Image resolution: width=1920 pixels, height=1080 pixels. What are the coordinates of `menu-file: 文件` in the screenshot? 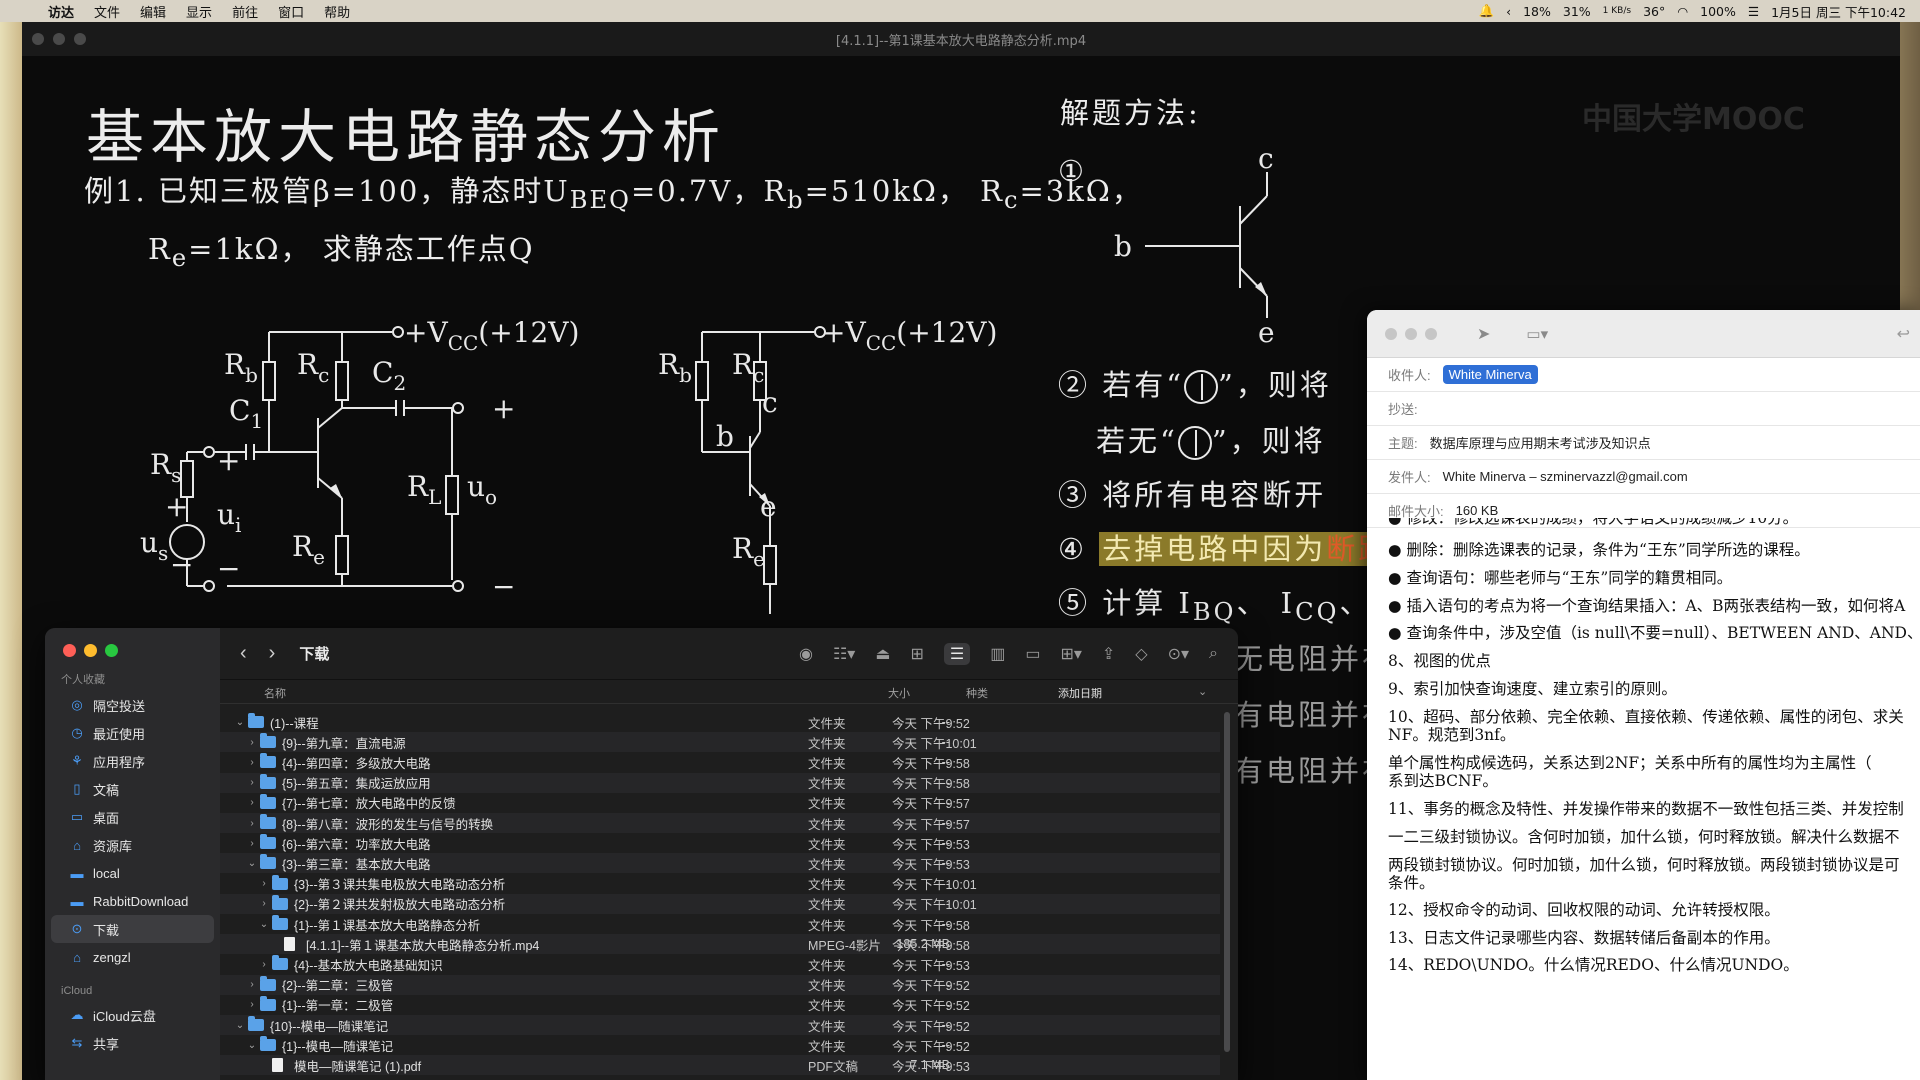 It's located at (107, 11).